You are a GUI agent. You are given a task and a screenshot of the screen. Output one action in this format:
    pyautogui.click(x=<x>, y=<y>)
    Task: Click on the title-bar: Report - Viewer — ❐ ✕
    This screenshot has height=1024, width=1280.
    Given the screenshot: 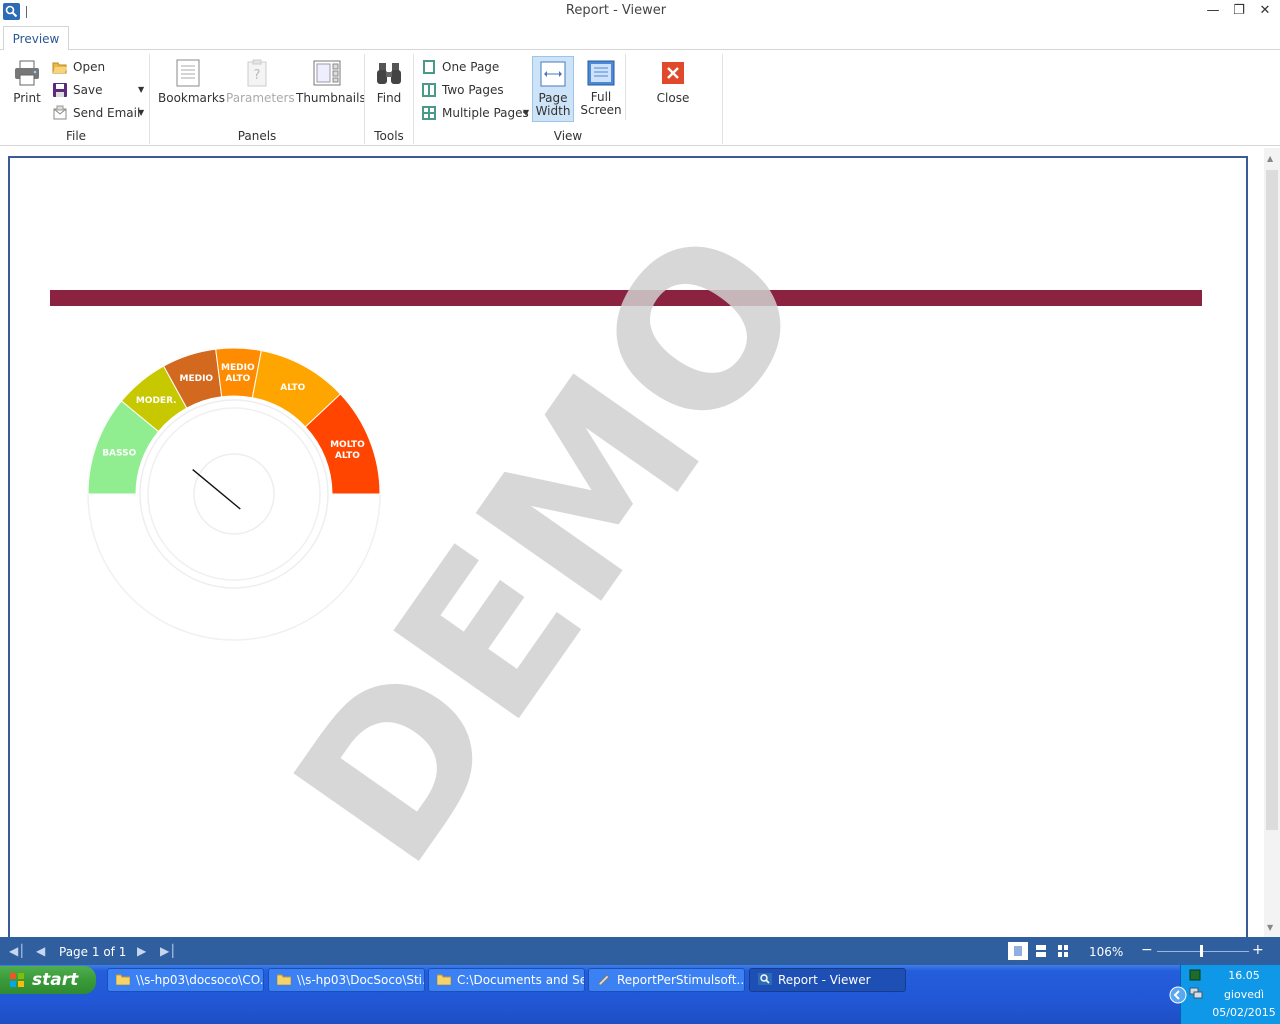 What is the action you would take?
    pyautogui.click(x=640, y=12)
    